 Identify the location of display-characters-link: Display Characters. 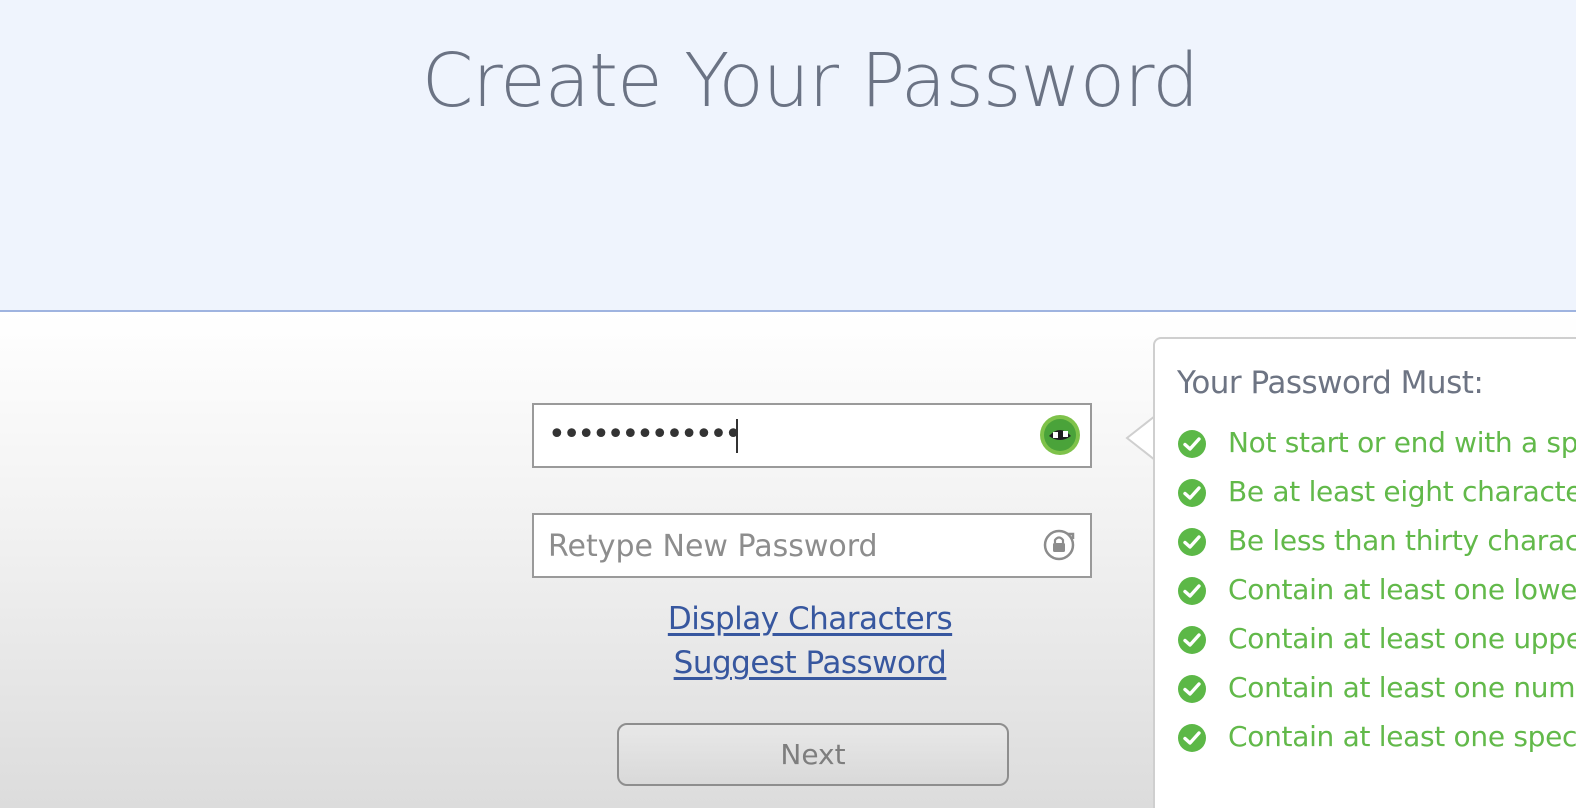
(810, 619).